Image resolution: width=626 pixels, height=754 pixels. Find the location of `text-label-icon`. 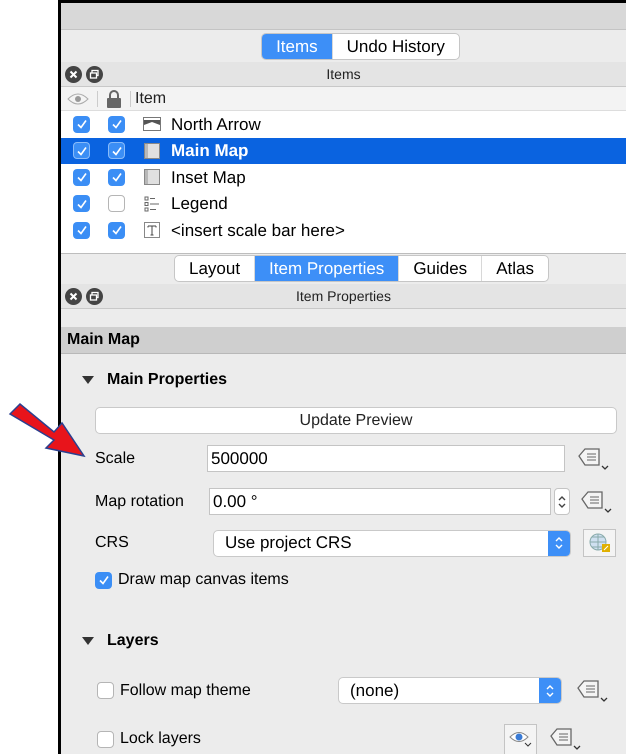

text-label-icon is located at coordinates (152, 230).